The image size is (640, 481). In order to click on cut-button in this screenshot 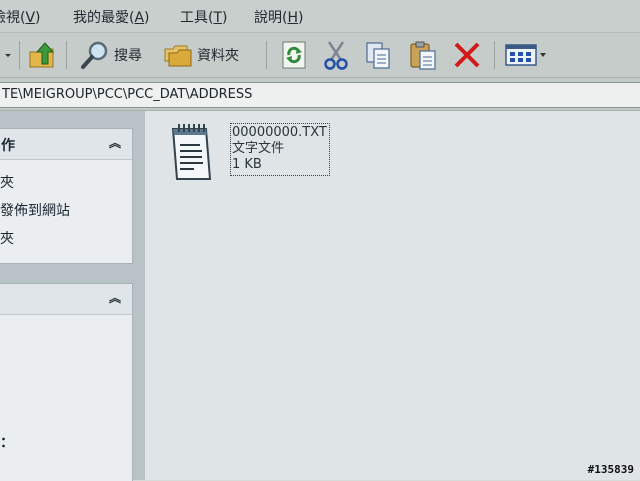, I will do `click(336, 55)`.